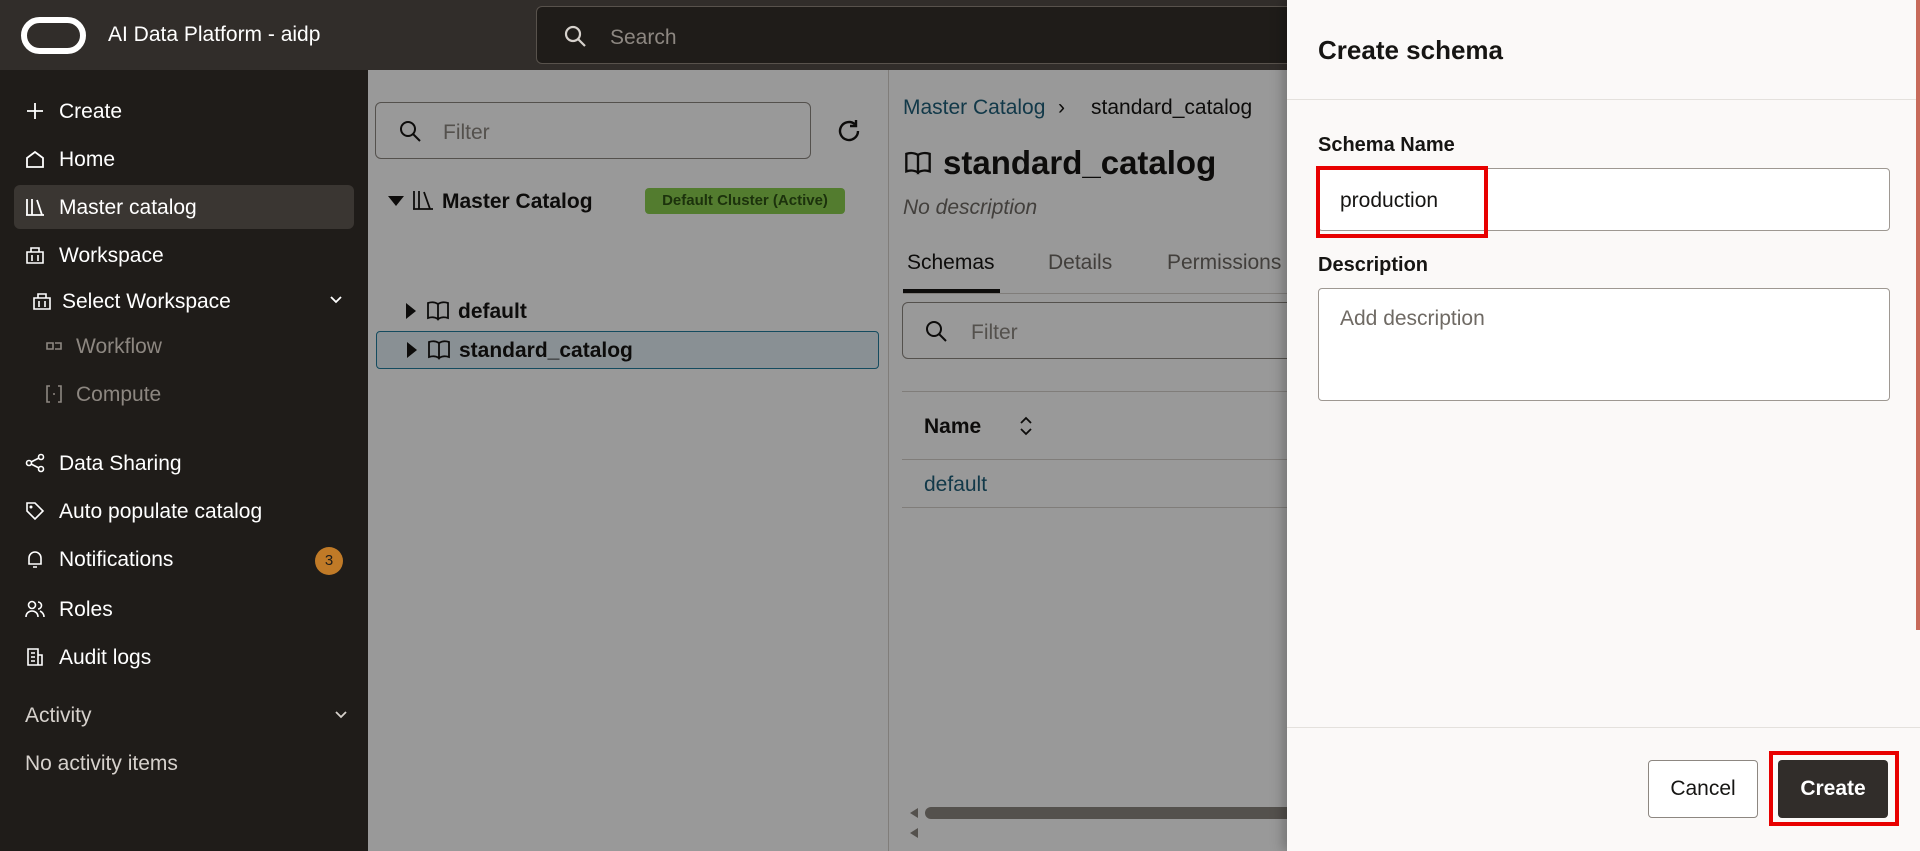 The image size is (1920, 851). What do you see at coordinates (119, 394) in the screenshot?
I see `sidebar-item-label: Compute` at bounding box center [119, 394].